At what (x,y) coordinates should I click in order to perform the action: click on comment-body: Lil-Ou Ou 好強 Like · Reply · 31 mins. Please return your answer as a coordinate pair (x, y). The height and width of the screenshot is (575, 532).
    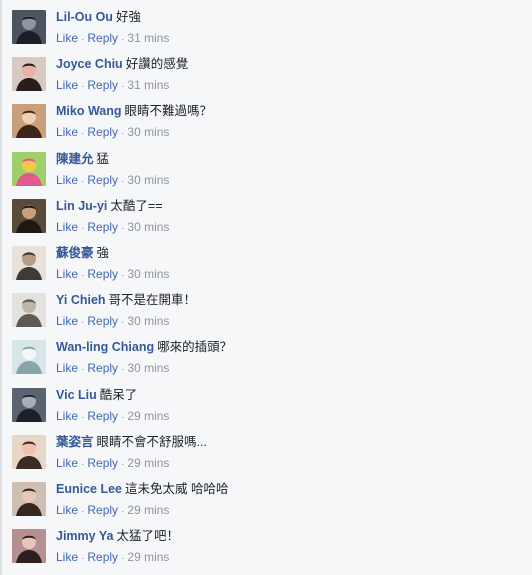
    Looking at the image, I should click on (290, 27).